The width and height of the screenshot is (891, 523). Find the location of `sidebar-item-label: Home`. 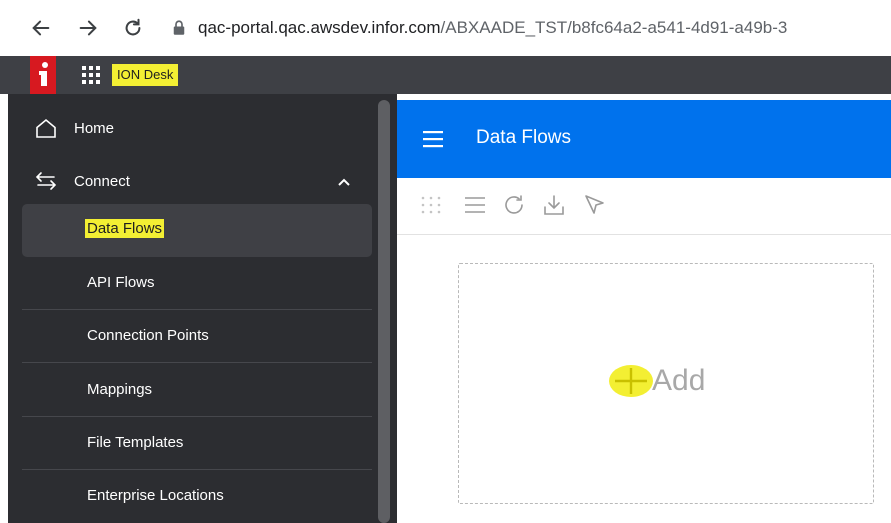

sidebar-item-label: Home is located at coordinates (94, 128).